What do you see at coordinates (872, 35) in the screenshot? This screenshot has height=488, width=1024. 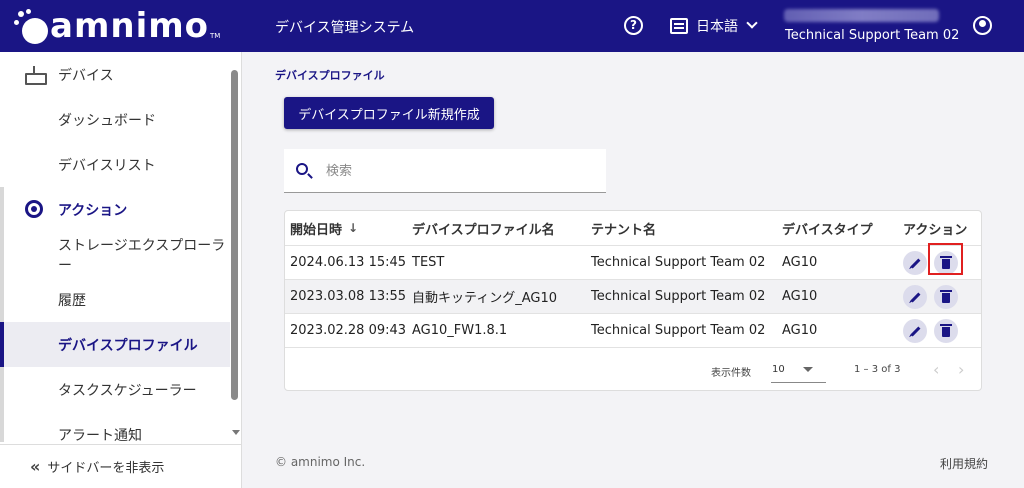 I see `team-name: Technical Support Team 02` at bounding box center [872, 35].